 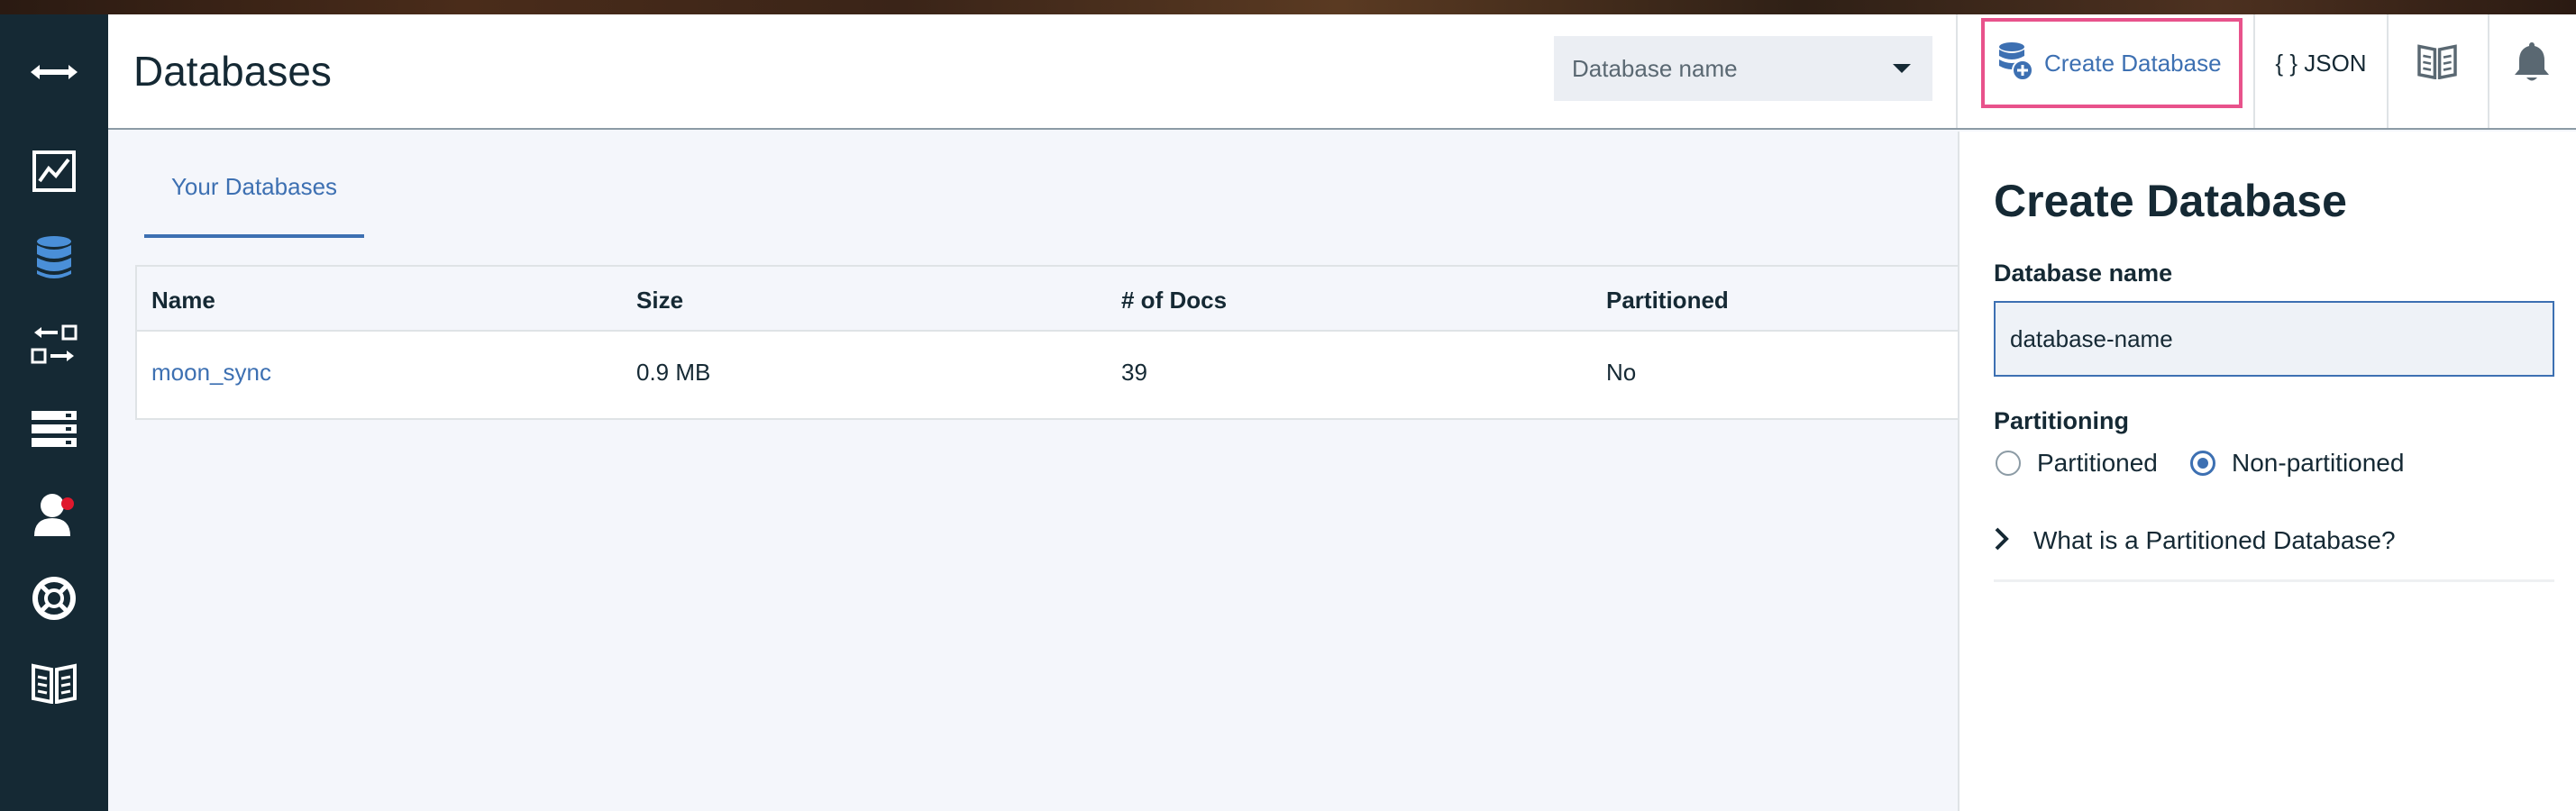 I want to click on server-rack-icon, so click(x=54, y=429).